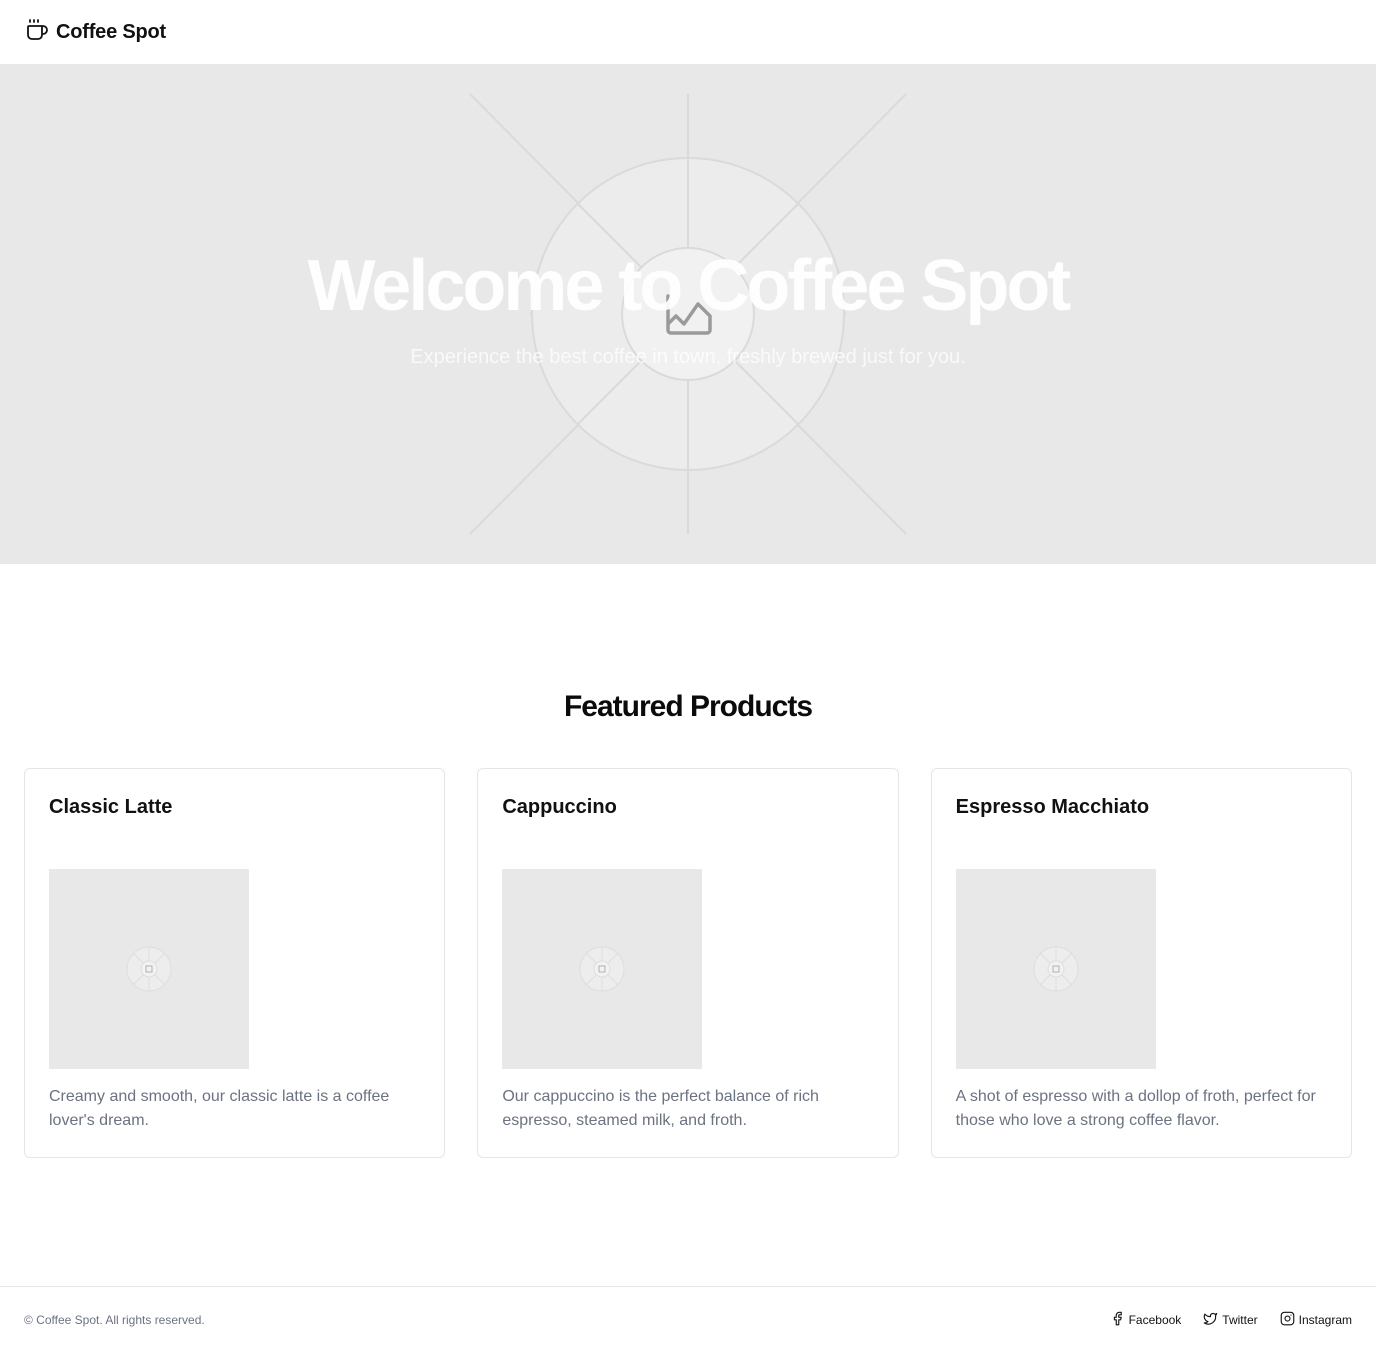 The width and height of the screenshot is (1376, 1352). Describe the element at coordinates (1155, 1319) in the screenshot. I see `facebook-label: Facebook` at that location.